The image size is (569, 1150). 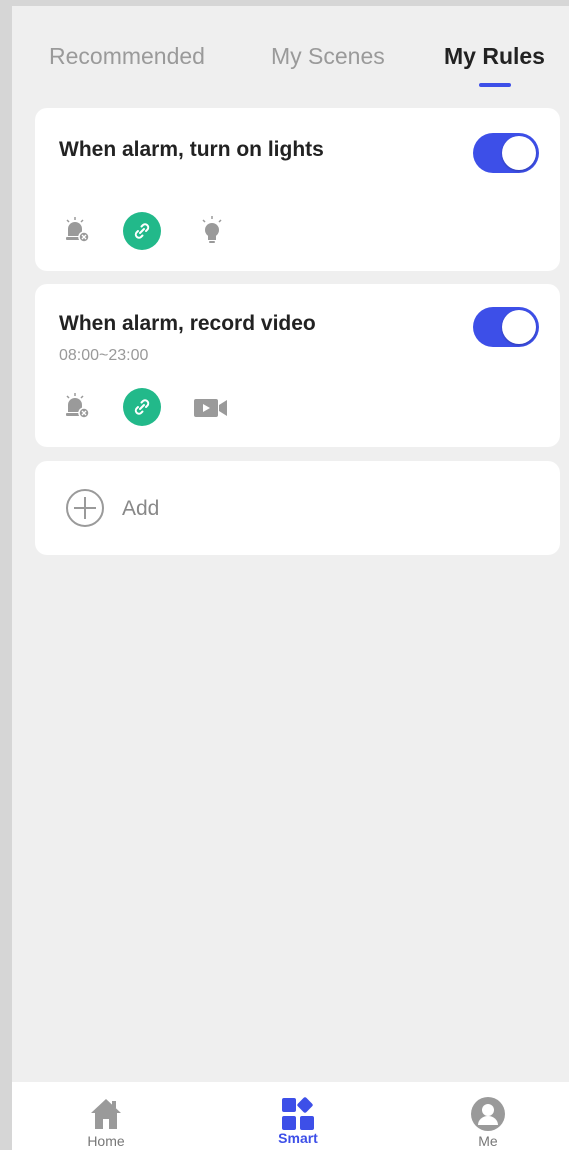 What do you see at coordinates (297, 365) in the screenshot?
I see `rule-card-record-video: When alarm, record video 08:00~23:00` at bounding box center [297, 365].